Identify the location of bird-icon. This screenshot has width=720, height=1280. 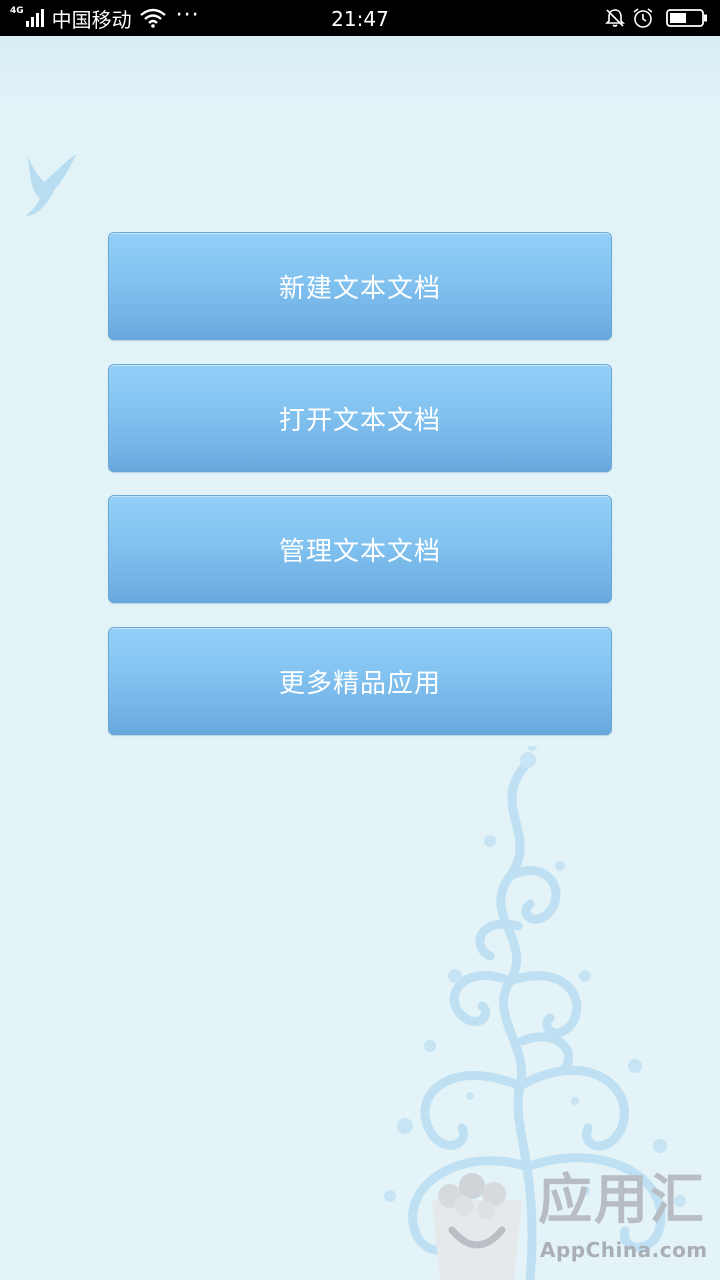
(51, 185).